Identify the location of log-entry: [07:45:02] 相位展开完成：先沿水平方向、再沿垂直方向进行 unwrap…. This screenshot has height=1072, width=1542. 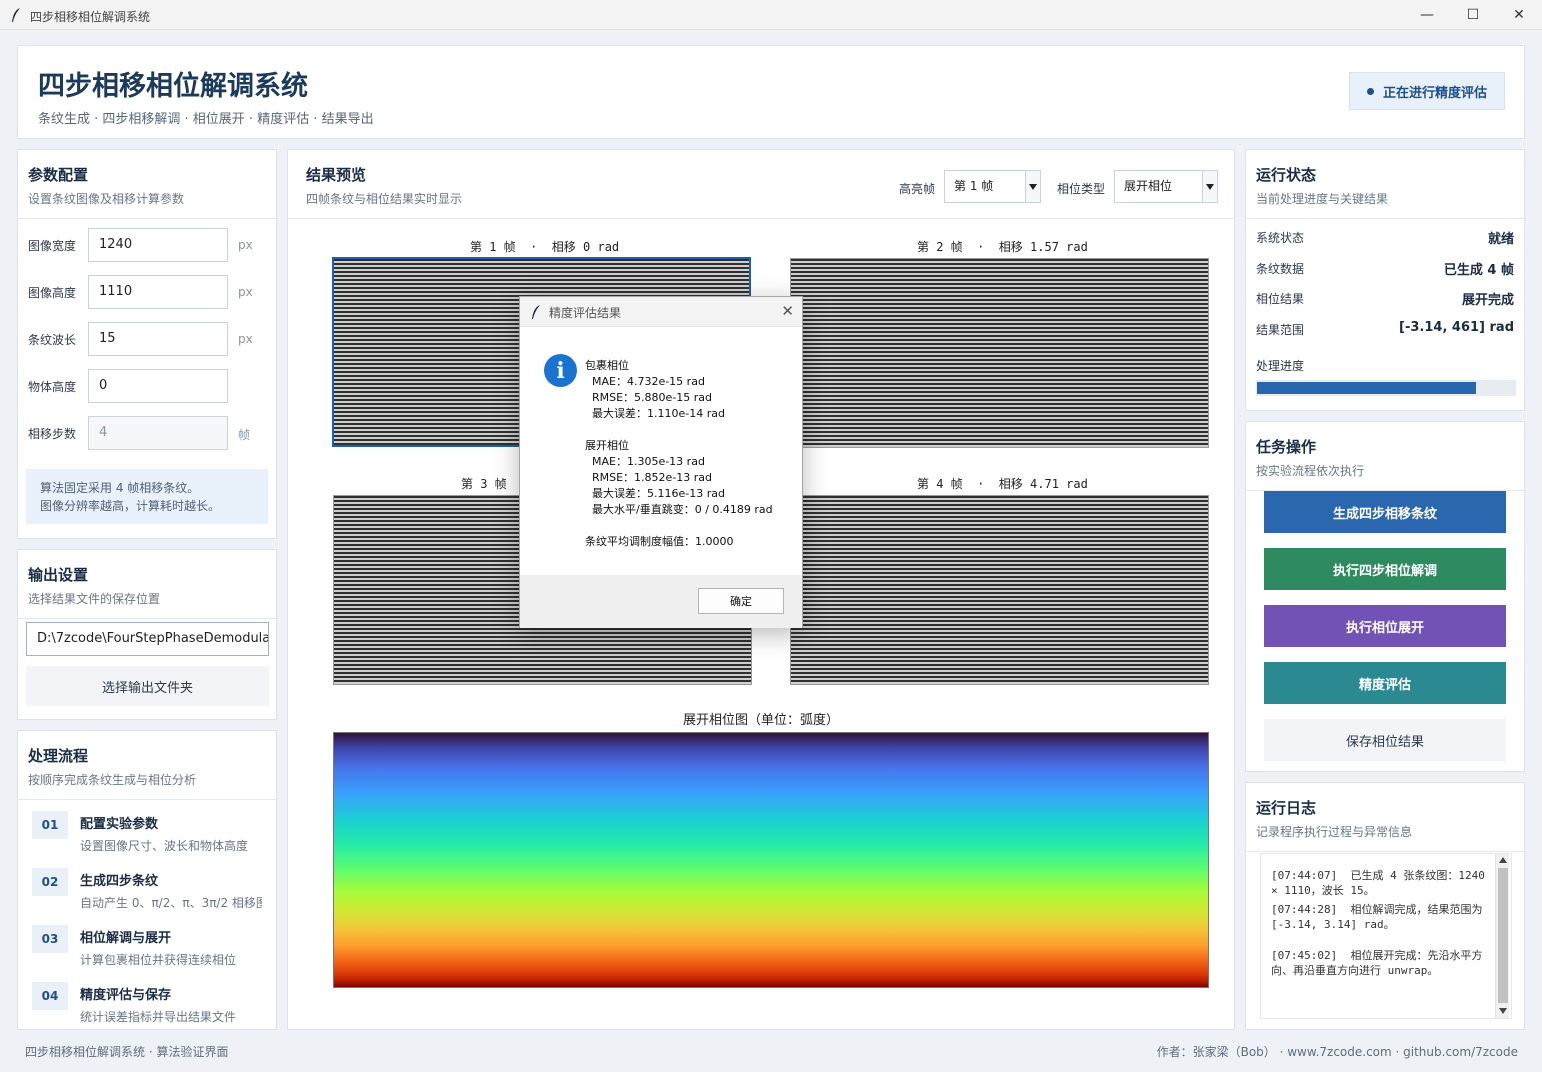
(1377, 963).